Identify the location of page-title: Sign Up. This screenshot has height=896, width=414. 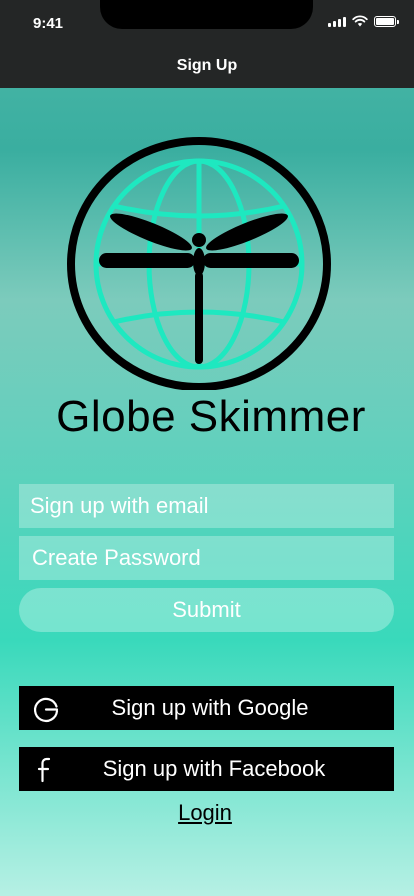
(207, 65).